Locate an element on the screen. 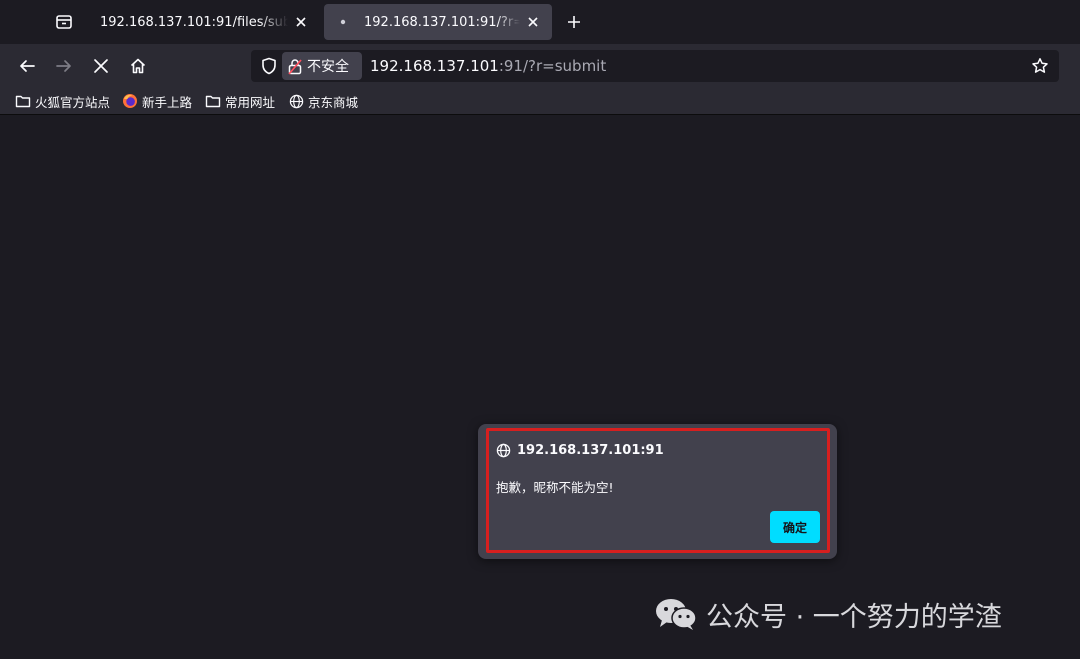 This screenshot has height=659, width=1080. url-bar: 不安全 192.168.137.101:91/?r=submit is located at coordinates (655, 66).